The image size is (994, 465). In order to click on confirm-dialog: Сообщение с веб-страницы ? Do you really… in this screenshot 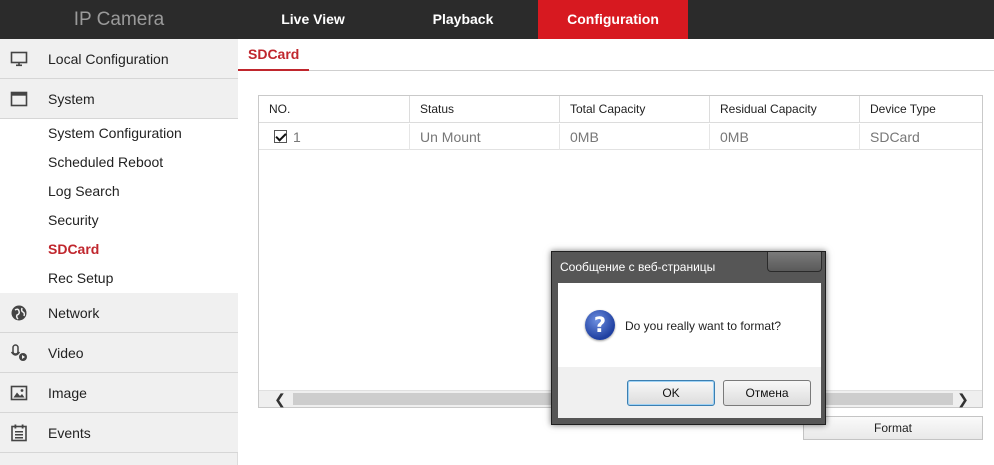, I will do `click(688, 338)`.